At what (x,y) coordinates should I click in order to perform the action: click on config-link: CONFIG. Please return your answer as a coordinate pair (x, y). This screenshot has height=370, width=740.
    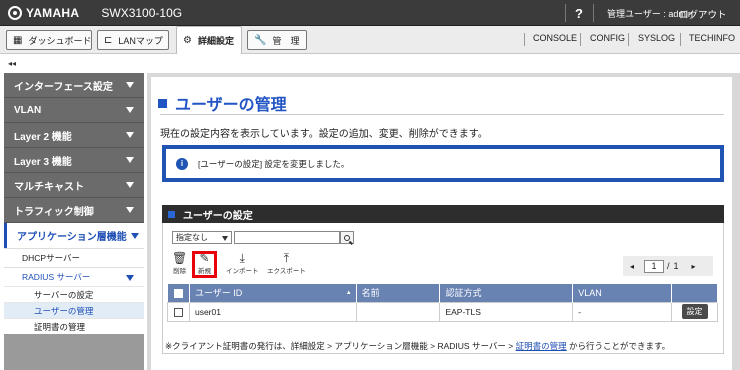
    Looking at the image, I should click on (607, 38).